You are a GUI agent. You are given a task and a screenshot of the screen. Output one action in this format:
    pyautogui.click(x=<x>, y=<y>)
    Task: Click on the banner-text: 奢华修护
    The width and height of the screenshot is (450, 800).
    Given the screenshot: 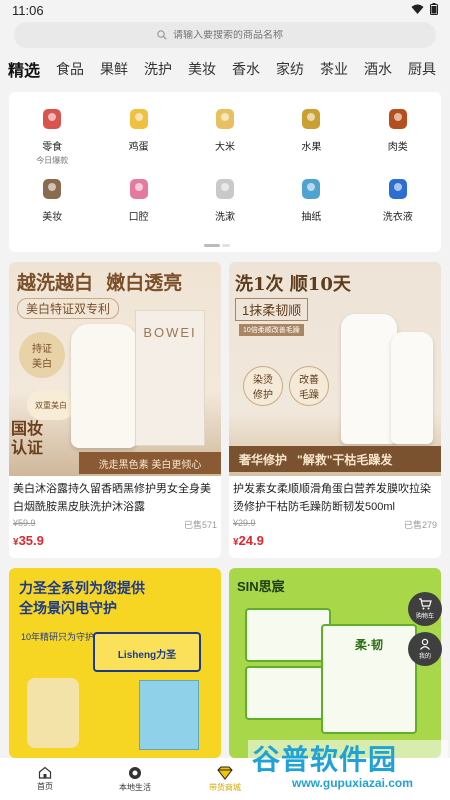 What is the action you would take?
    pyautogui.click(x=263, y=459)
    